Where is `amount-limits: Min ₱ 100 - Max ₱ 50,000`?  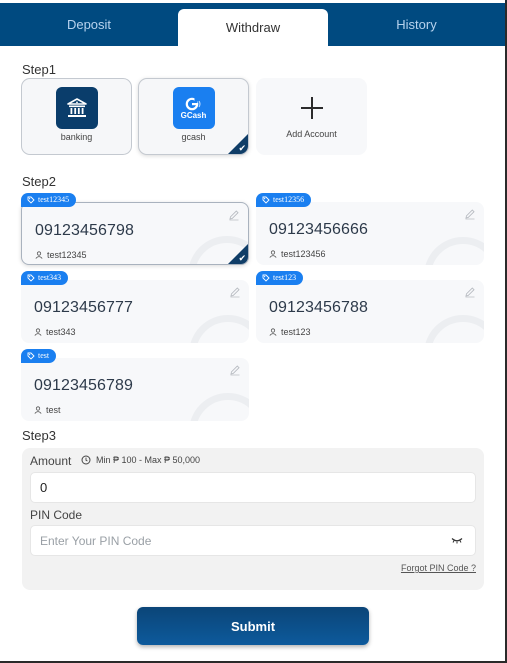
amount-limits: Min ₱ 100 - Max ₱ 50,000 is located at coordinates (148, 460).